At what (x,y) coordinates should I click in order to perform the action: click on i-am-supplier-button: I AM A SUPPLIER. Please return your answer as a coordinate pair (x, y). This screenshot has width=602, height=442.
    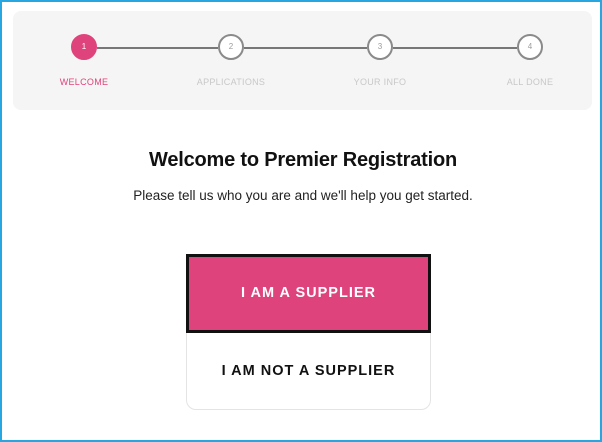
    Looking at the image, I should click on (308, 293).